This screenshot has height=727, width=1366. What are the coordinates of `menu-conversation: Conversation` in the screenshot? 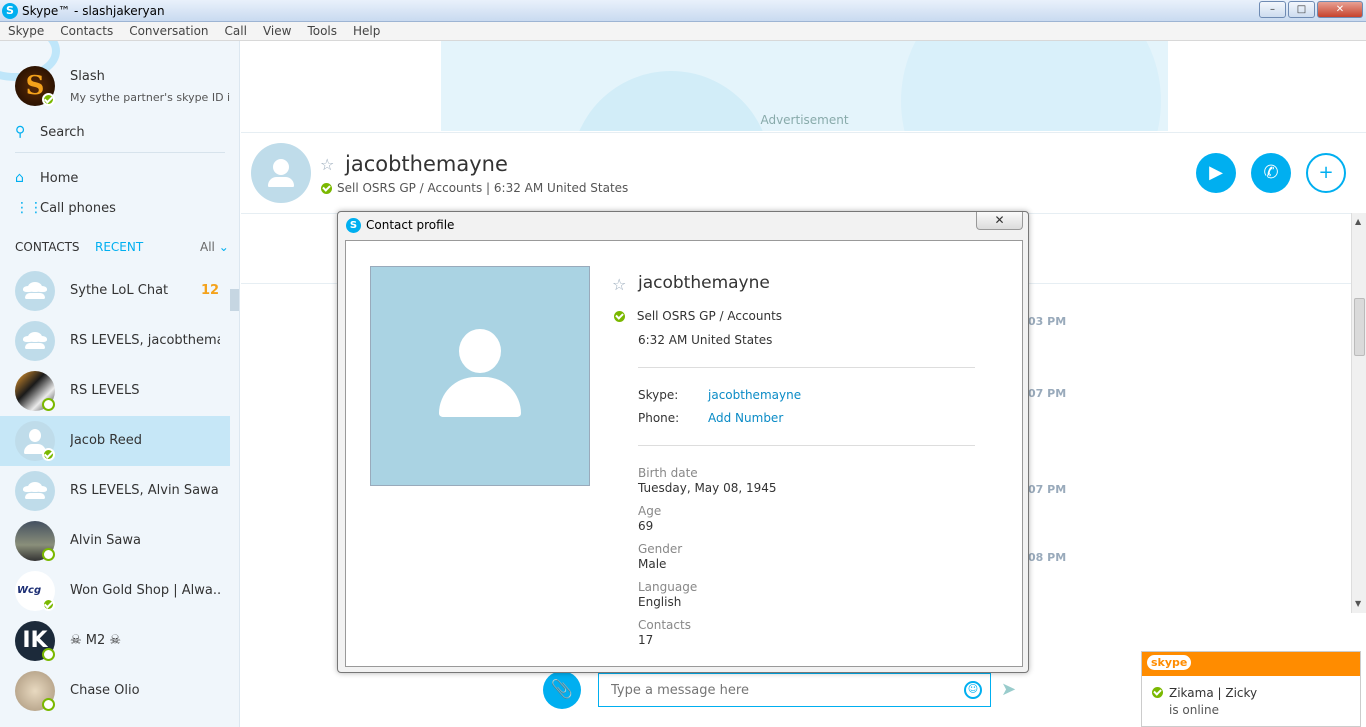 It's located at (168, 30).